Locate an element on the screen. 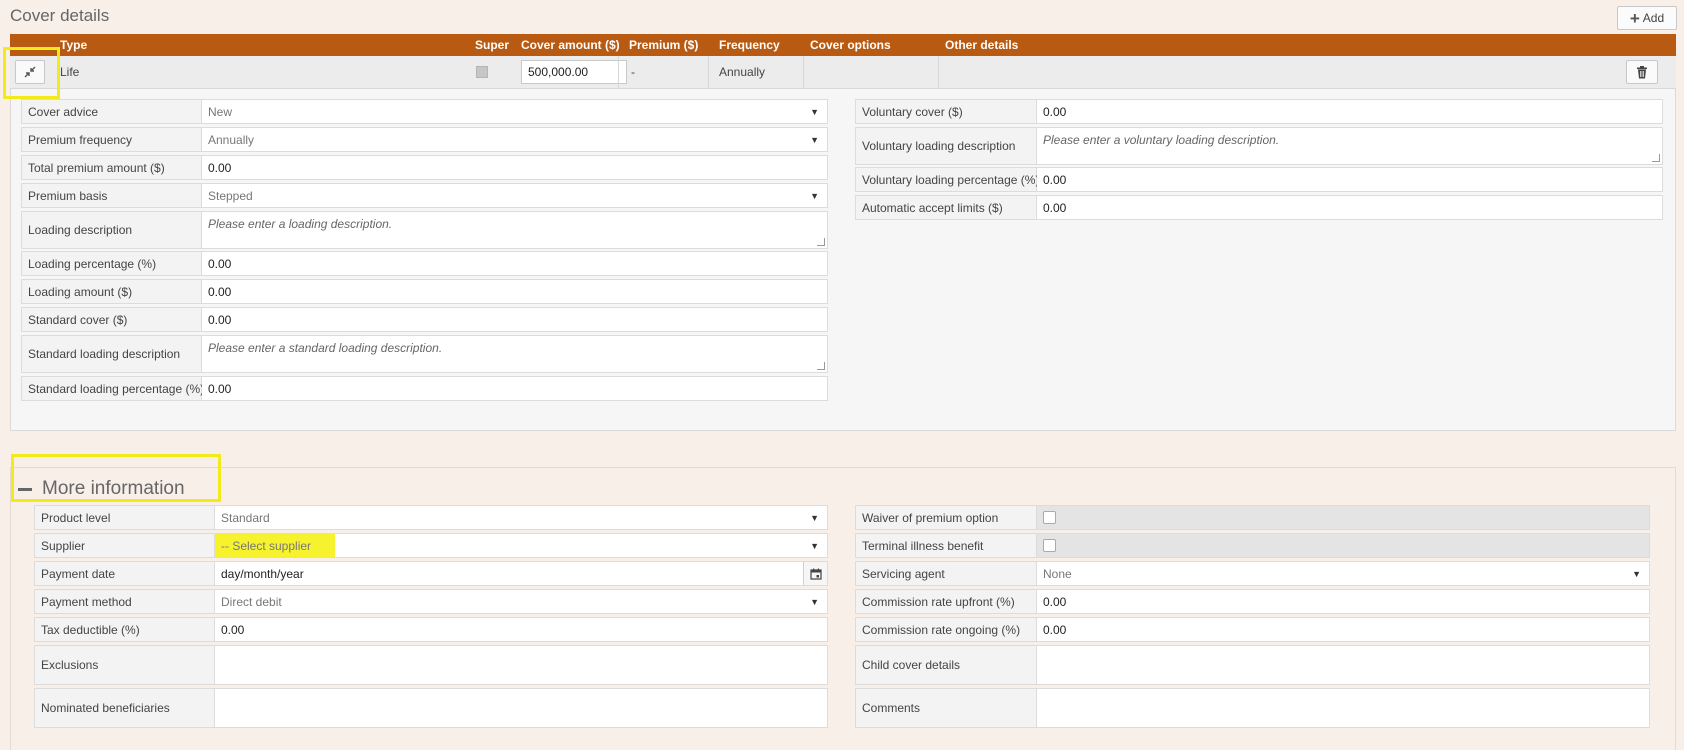 The image size is (1684, 750). terminal-illness-field: Terminal illness benefit is located at coordinates (1252, 545).